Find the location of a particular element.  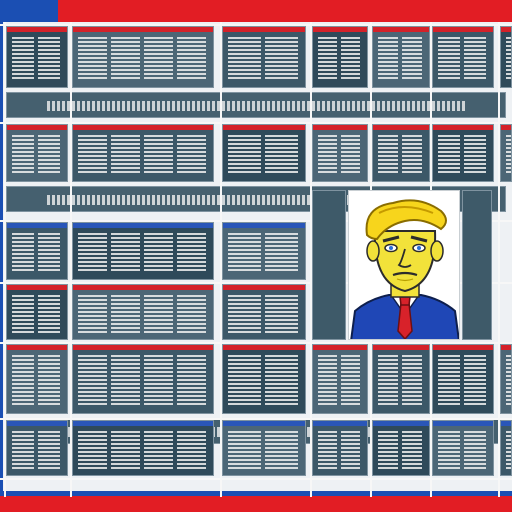

text-band is located at coordinates (256, 106).